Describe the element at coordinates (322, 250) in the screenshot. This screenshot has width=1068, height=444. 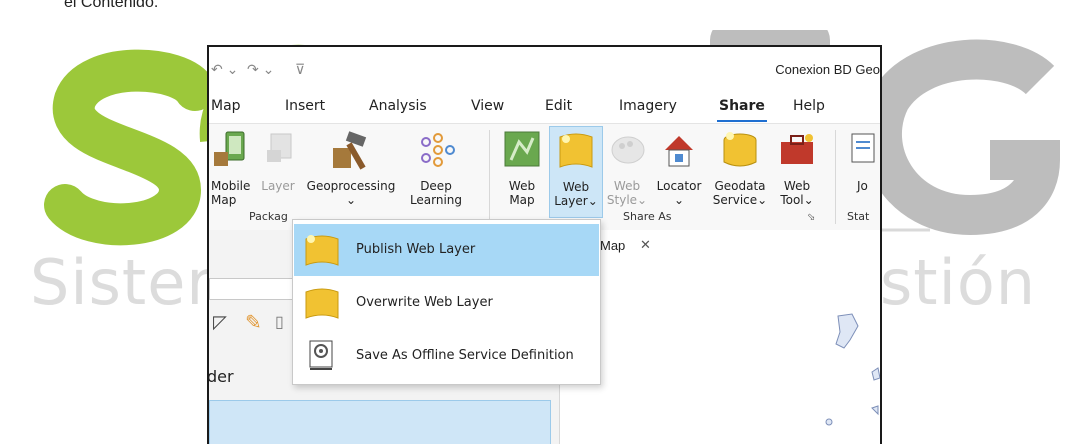
I see `publish-web-layer-icon` at that location.